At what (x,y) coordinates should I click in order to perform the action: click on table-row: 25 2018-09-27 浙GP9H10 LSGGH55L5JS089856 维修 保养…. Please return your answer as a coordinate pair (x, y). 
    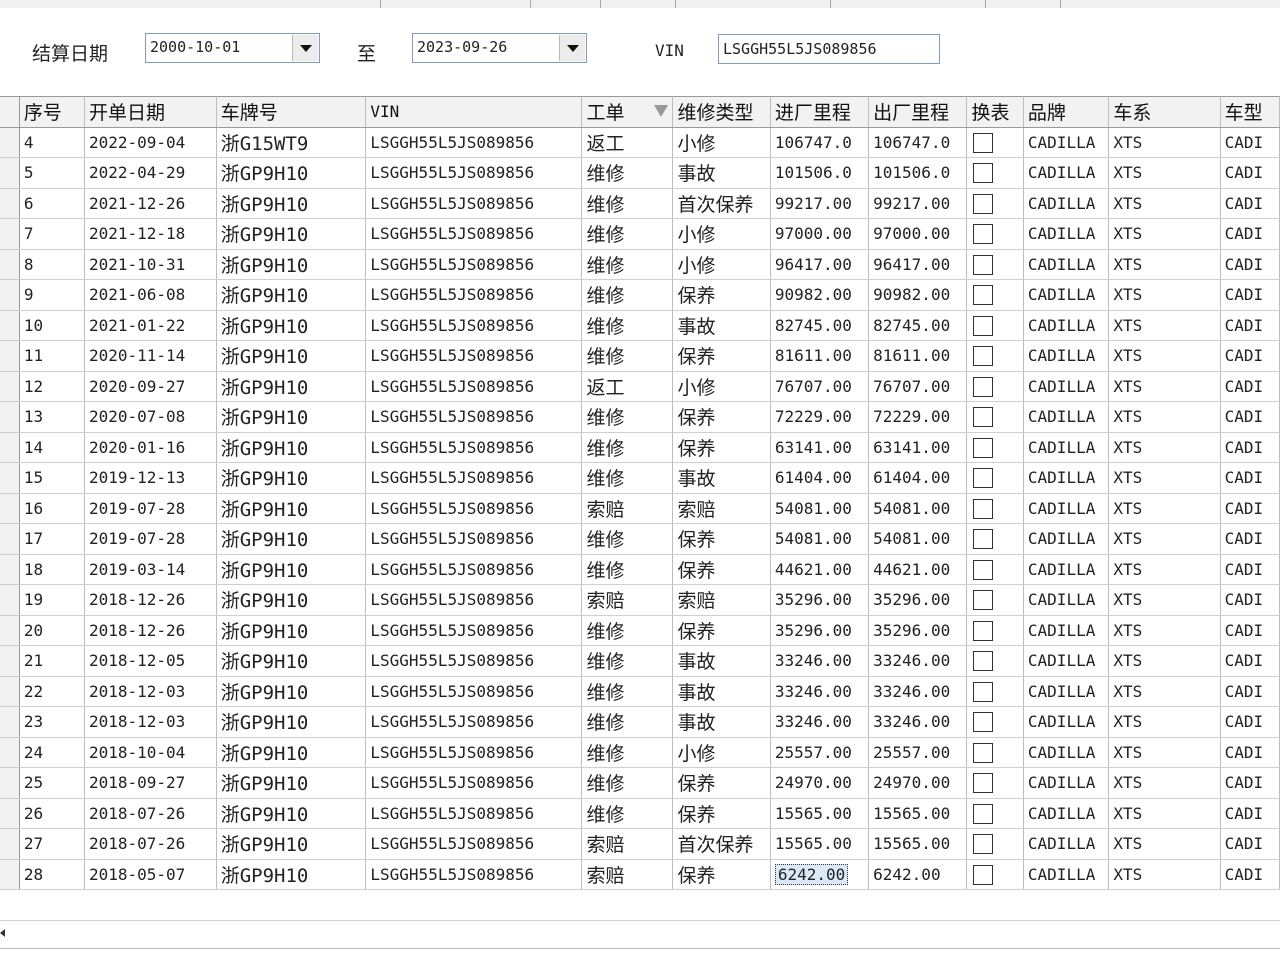
    Looking at the image, I should click on (640, 783).